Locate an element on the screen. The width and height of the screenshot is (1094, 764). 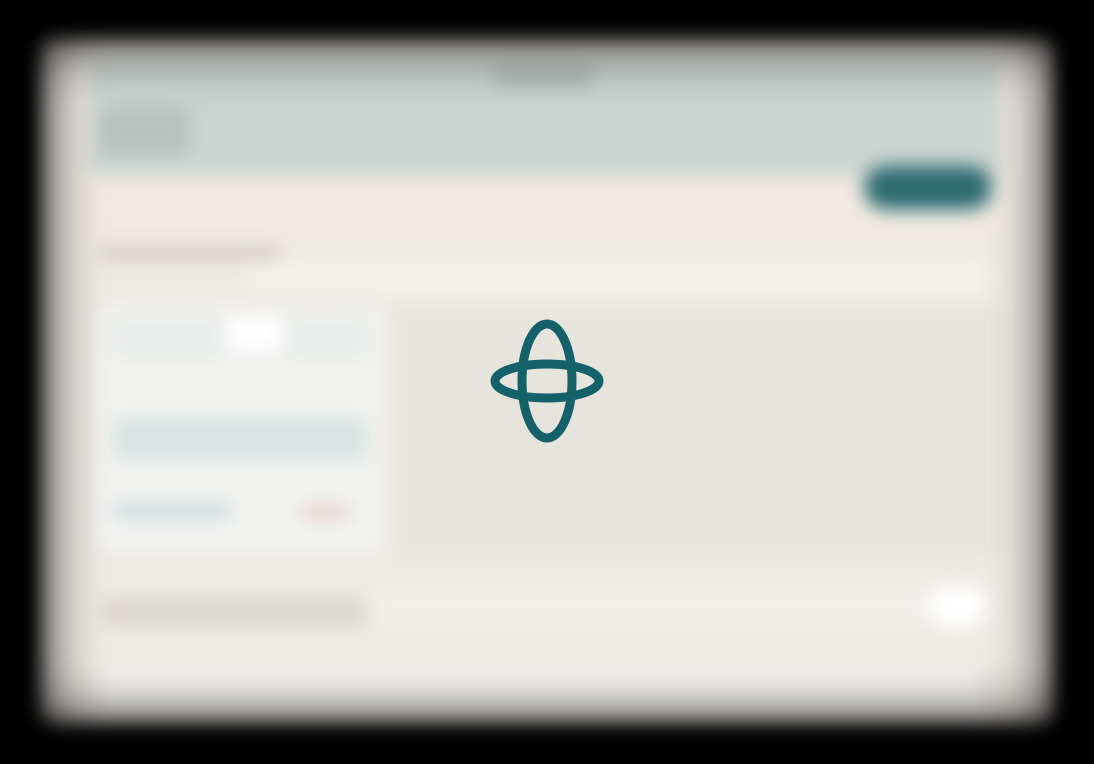
primary-action-button is located at coordinates (928, 188).